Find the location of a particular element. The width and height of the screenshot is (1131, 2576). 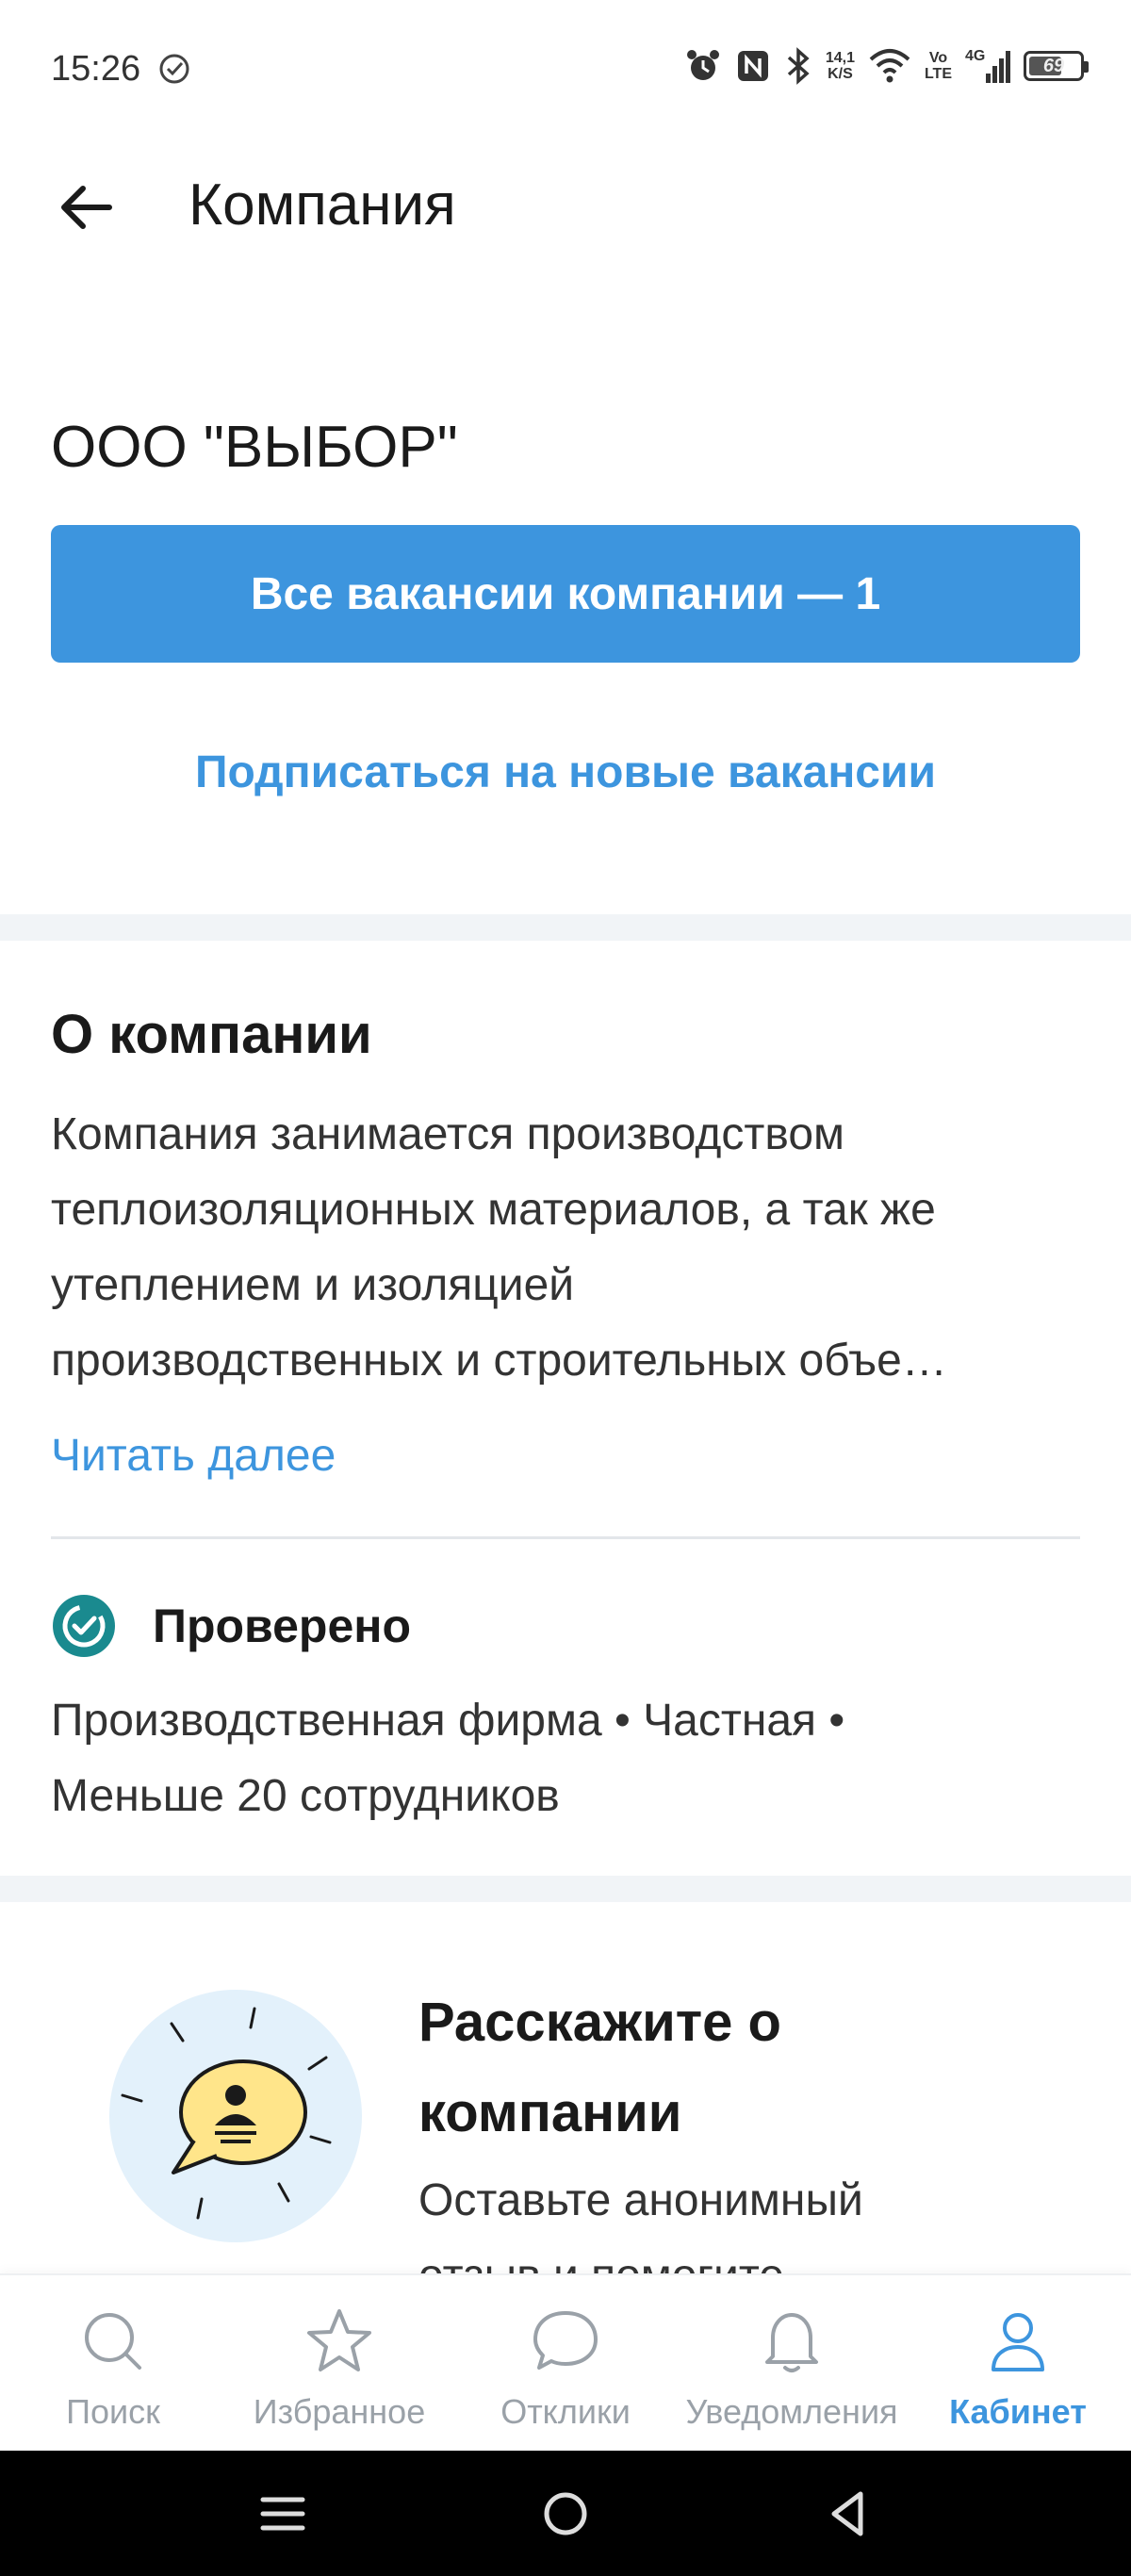

volte-top: Vo is located at coordinates (938, 58).